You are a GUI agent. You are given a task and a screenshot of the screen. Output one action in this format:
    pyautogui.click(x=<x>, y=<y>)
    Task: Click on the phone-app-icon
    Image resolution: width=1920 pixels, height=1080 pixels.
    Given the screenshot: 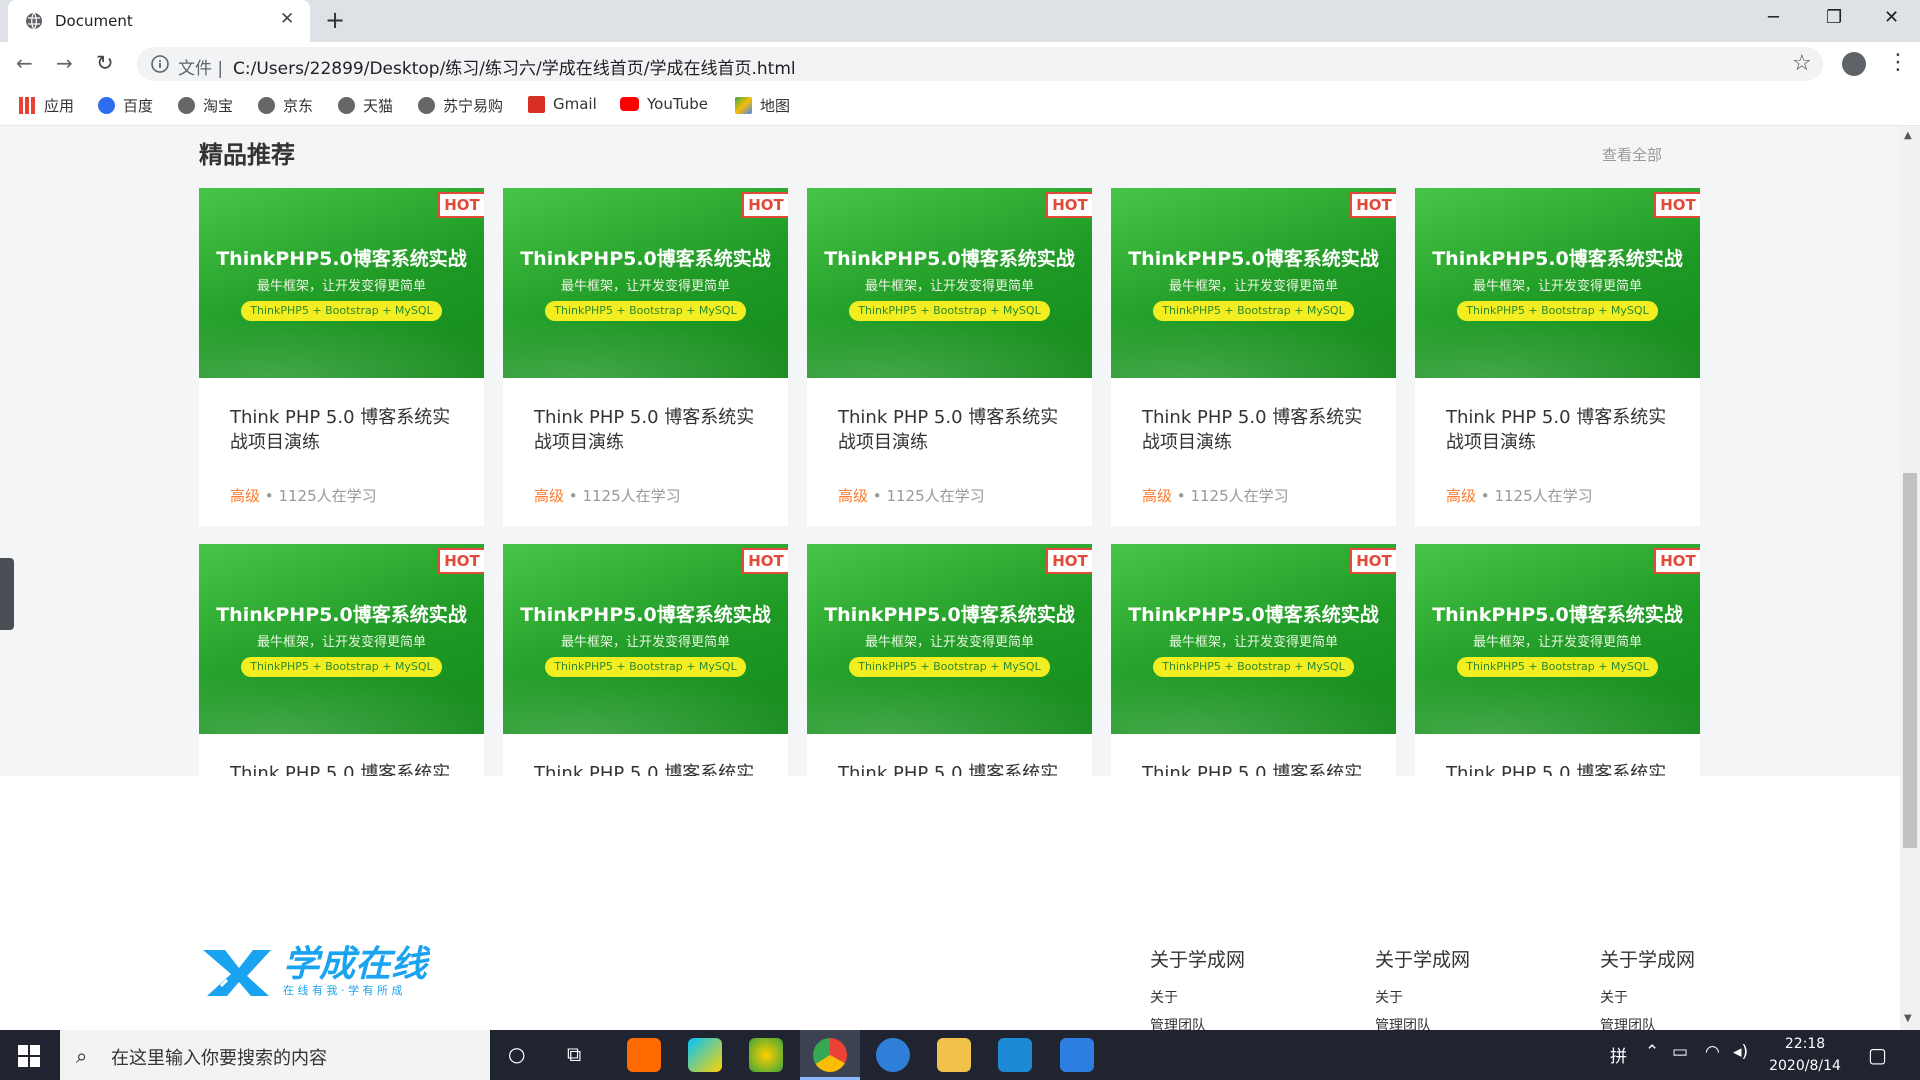 What is the action you would take?
    pyautogui.click(x=1077, y=1055)
    